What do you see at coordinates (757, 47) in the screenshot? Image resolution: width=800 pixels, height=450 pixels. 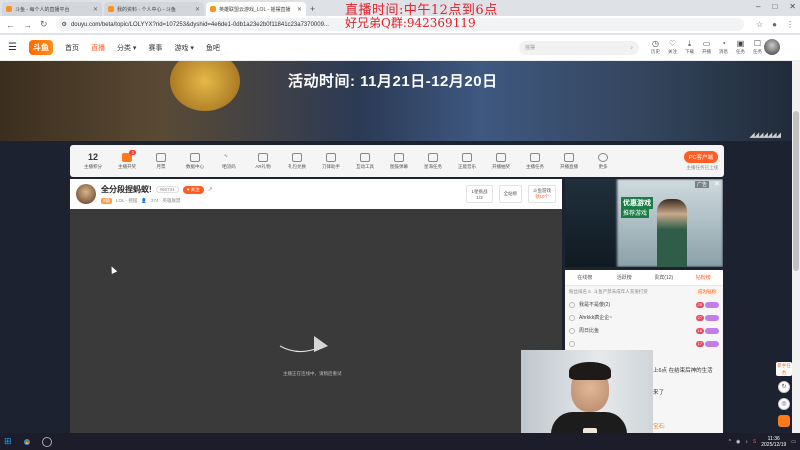 I see `tasks-button-2: ☐ 任务` at bounding box center [757, 47].